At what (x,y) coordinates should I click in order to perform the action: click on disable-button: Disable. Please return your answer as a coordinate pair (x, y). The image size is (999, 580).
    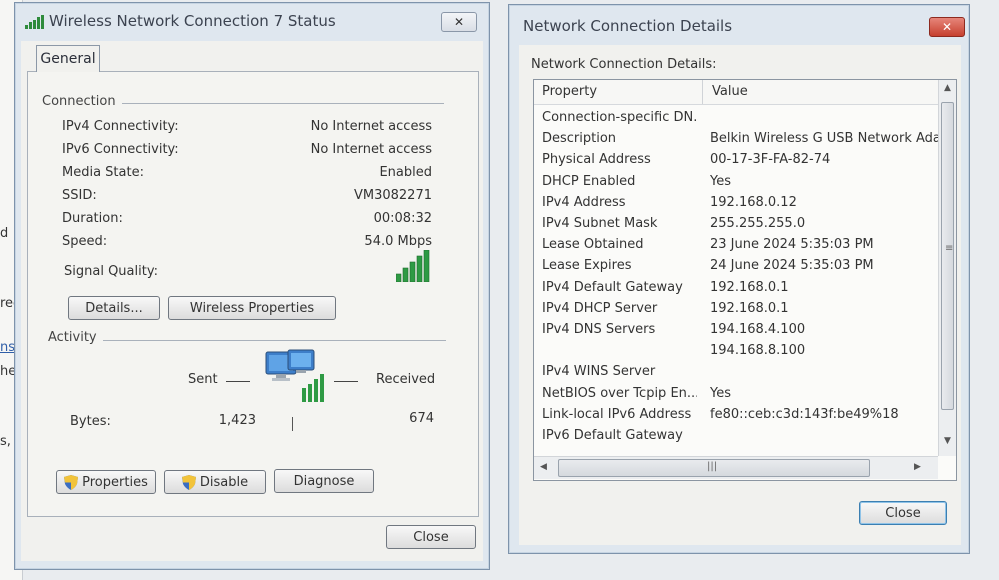
    Looking at the image, I should click on (215, 482).